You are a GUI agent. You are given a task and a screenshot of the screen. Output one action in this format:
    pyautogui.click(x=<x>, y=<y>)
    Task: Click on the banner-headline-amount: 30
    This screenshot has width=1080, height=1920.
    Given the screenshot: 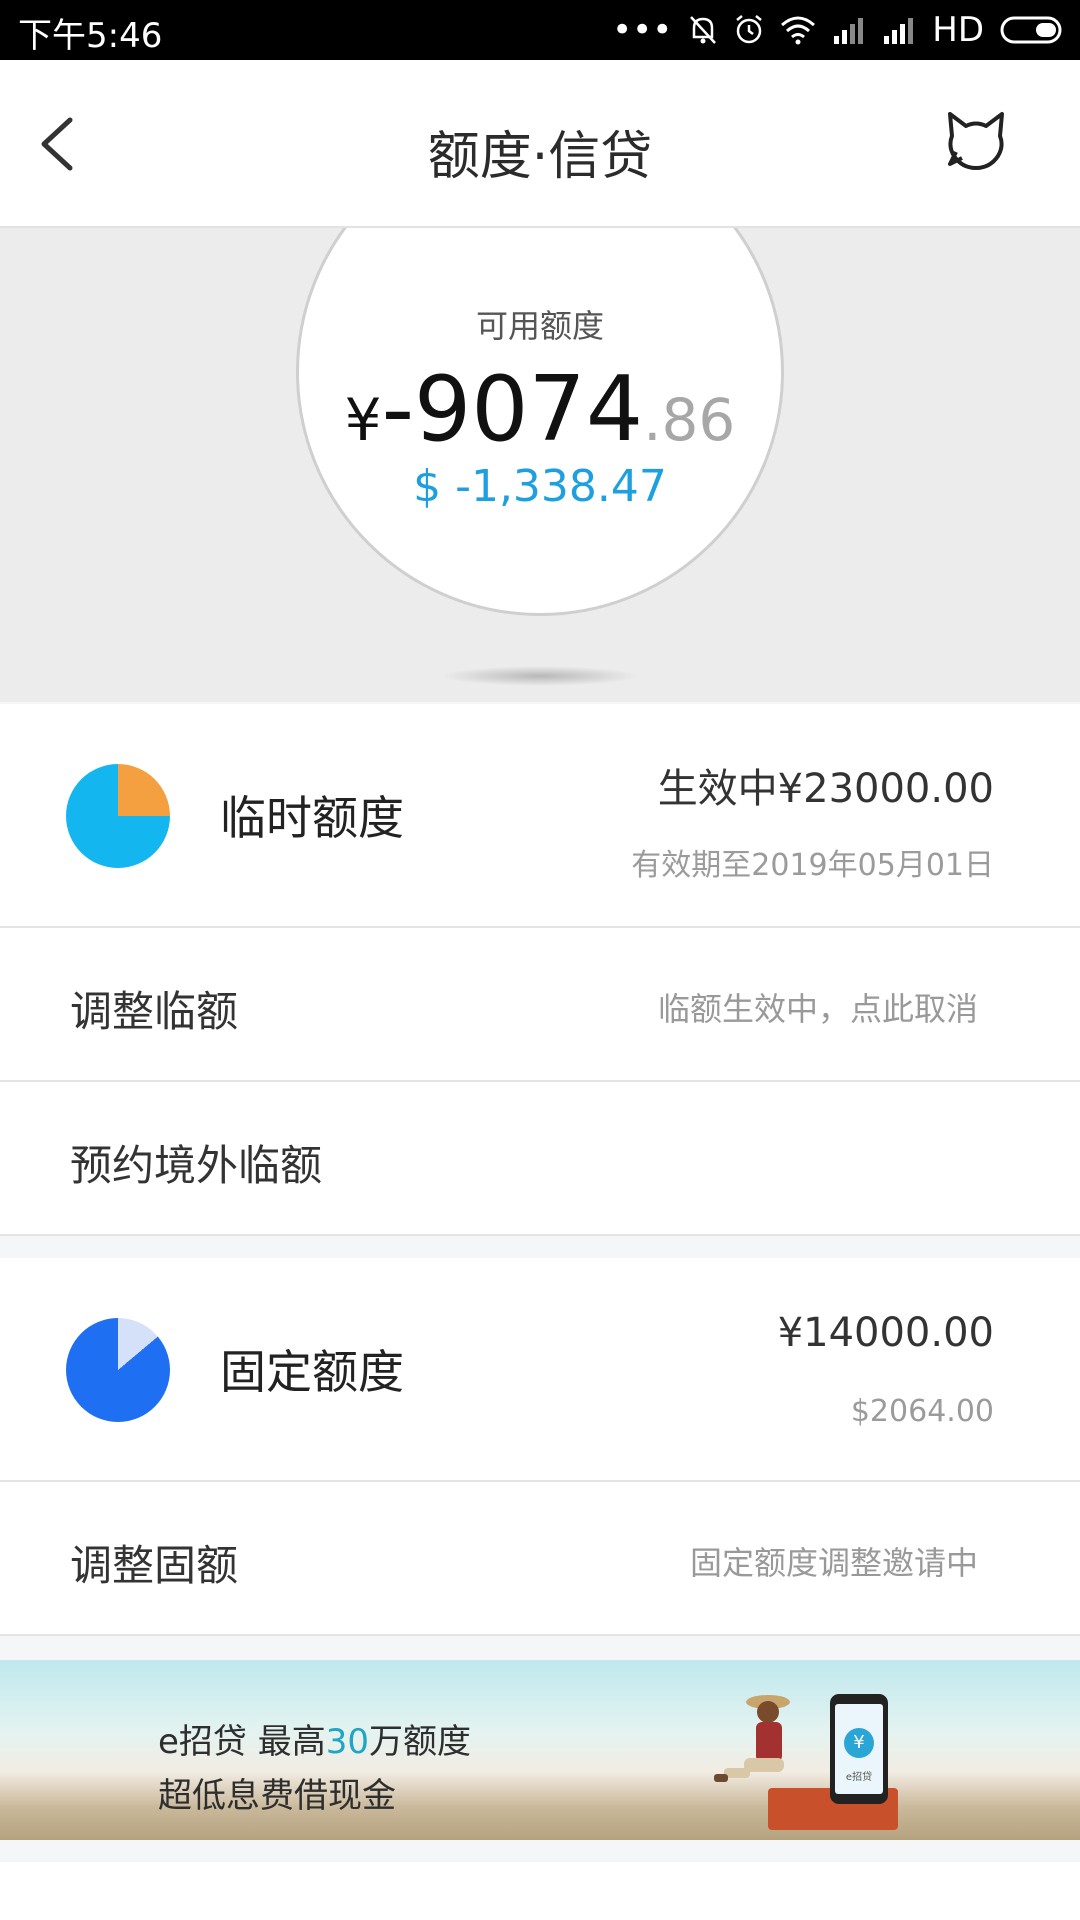 What is the action you would take?
    pyautogui.click(x=347, y=1742)
    